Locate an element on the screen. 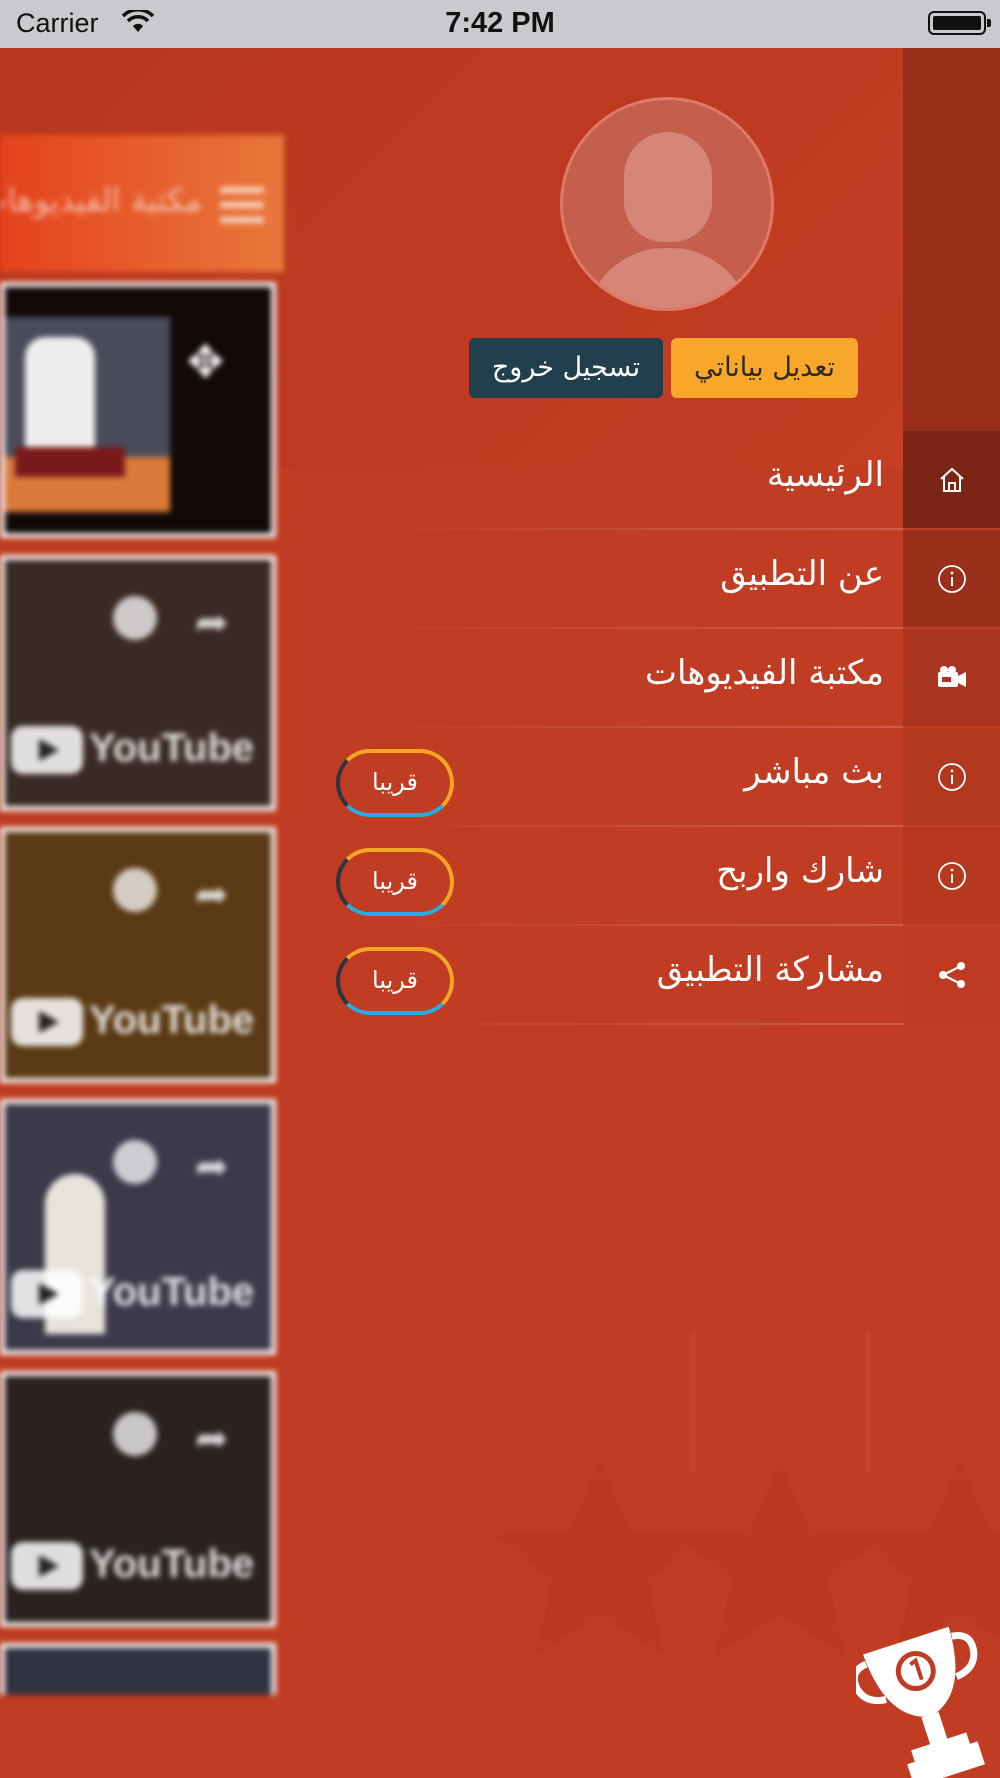 This screenshot has height=1778, width=1000. home-icon is located at coordinates (951, 479).